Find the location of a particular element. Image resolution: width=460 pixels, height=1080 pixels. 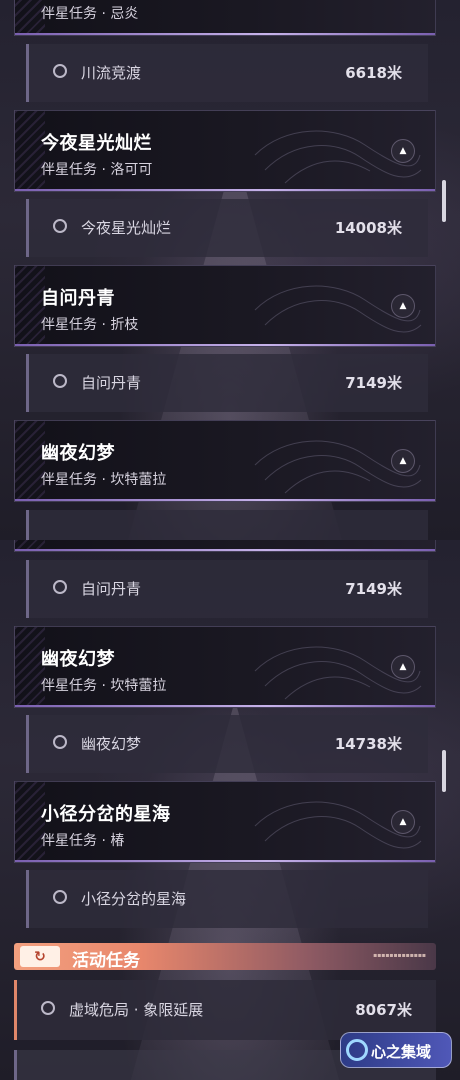

section-title: 活动任务 is located at coordinates (106, 961).